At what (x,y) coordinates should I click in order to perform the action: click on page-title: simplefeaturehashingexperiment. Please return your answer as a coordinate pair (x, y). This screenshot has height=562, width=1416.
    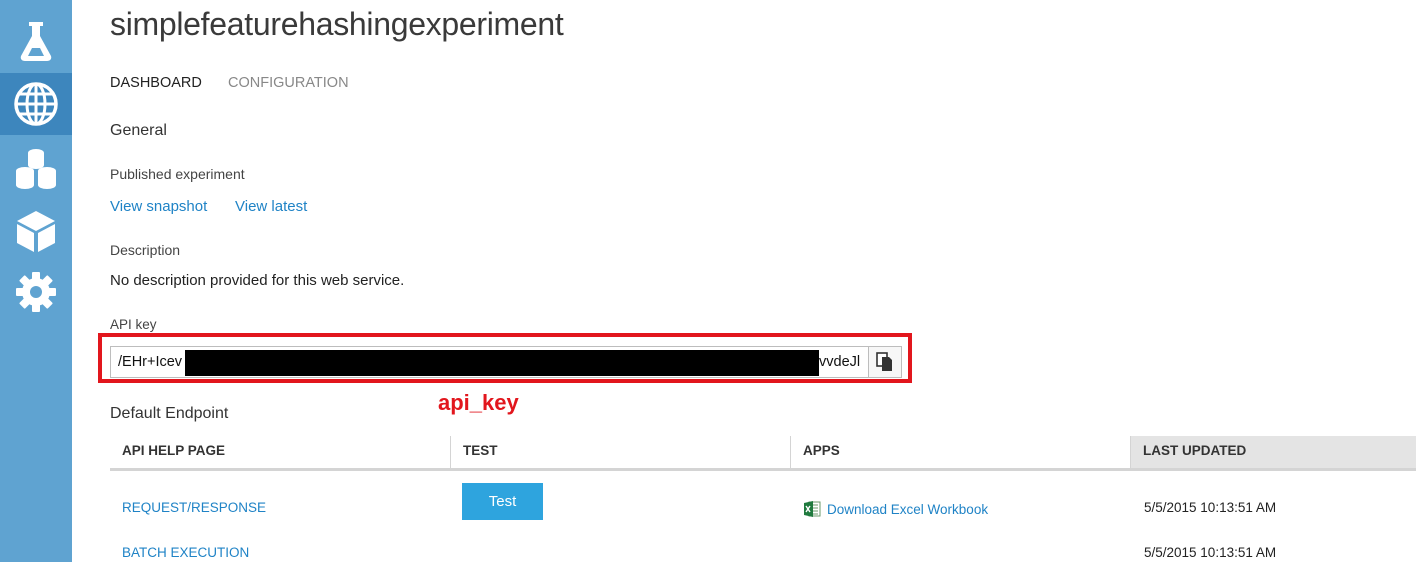
    Looking at the image, I should click on (337, 24).